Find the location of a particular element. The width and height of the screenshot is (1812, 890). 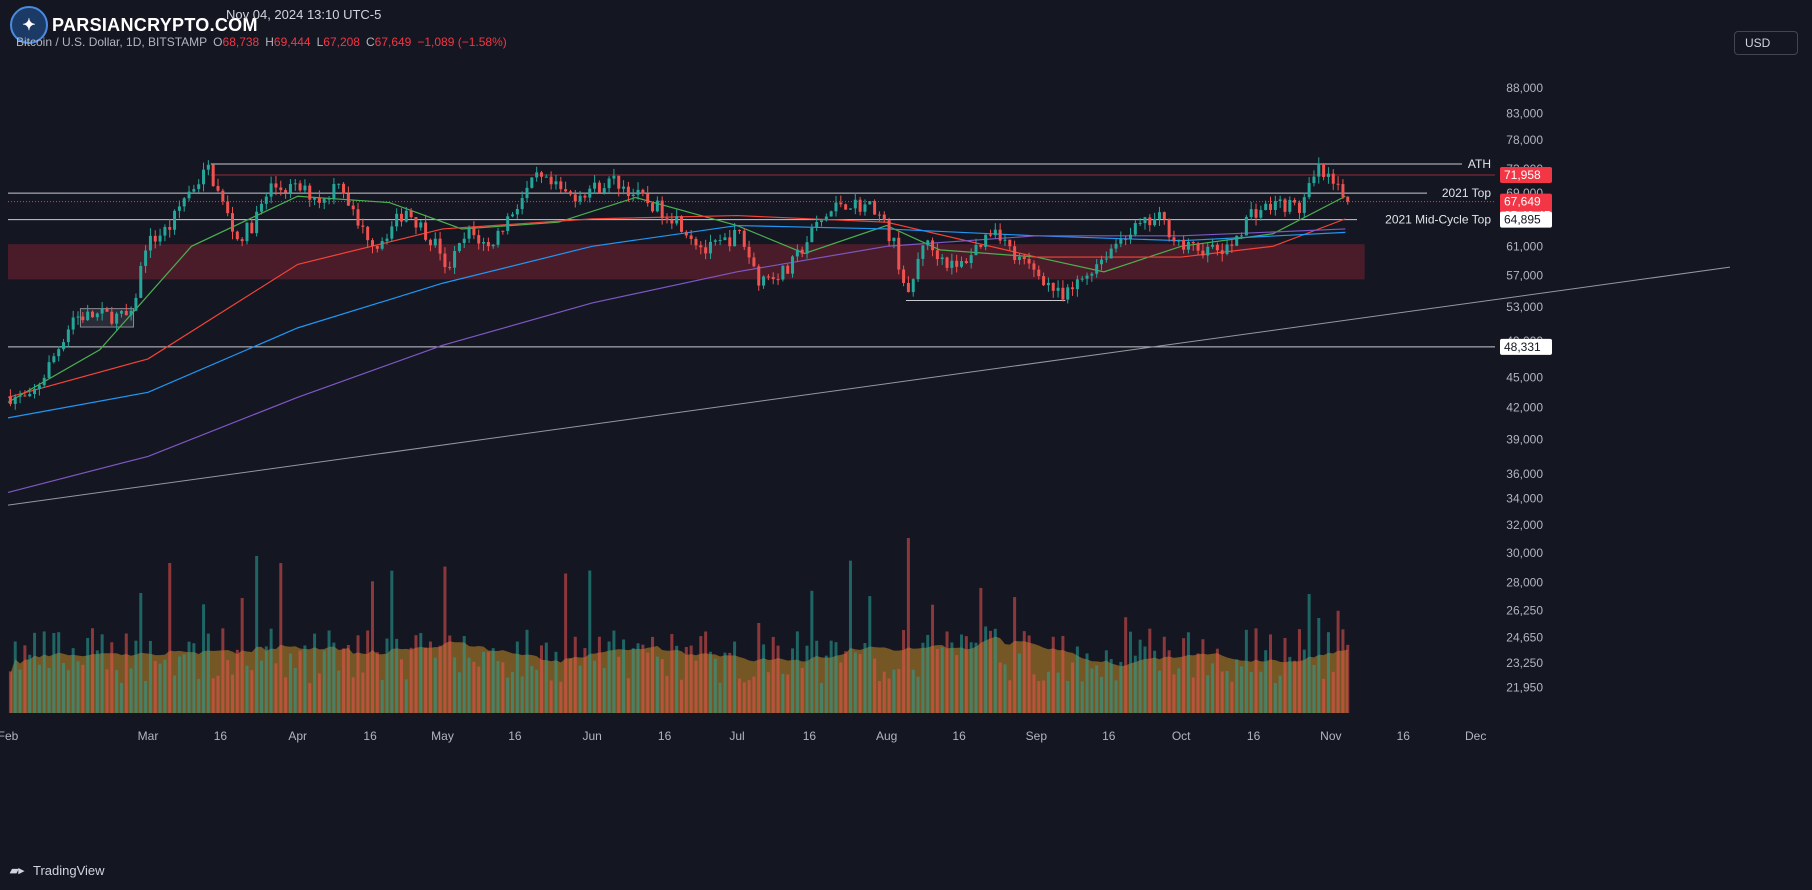

tradingview-logo-icon: ▰▸ is located at coordinates (17, 870).